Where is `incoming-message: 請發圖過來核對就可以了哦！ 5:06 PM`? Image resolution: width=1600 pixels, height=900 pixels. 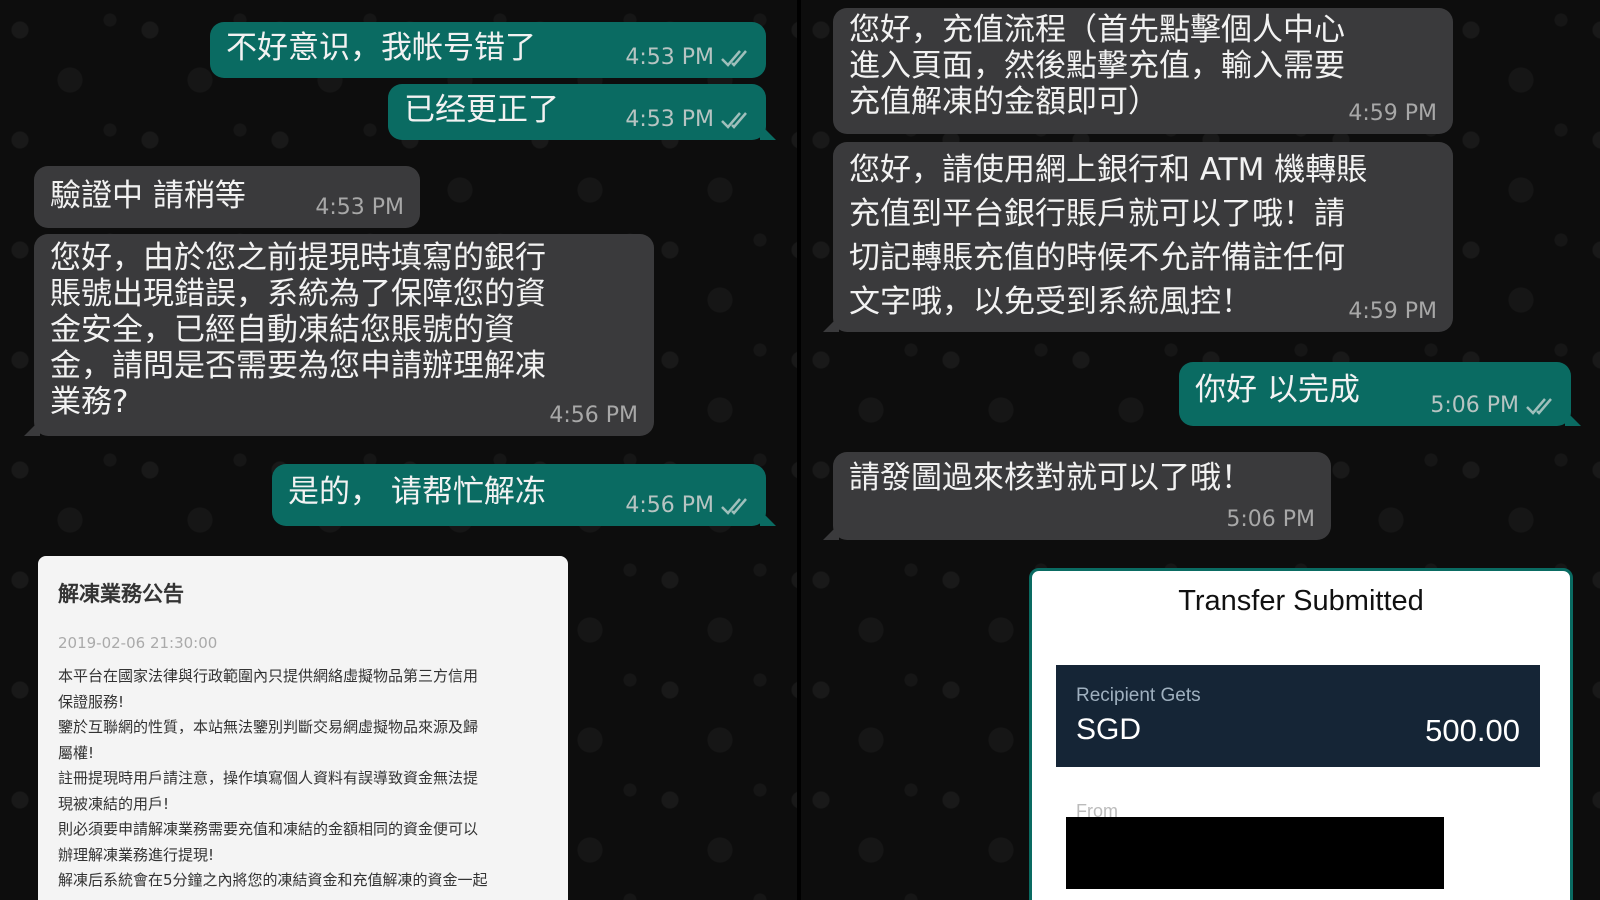
incoming-message: 請發圖過來核對就可以了哦！ 5:06 PM is located at coordinates (1077, 496).